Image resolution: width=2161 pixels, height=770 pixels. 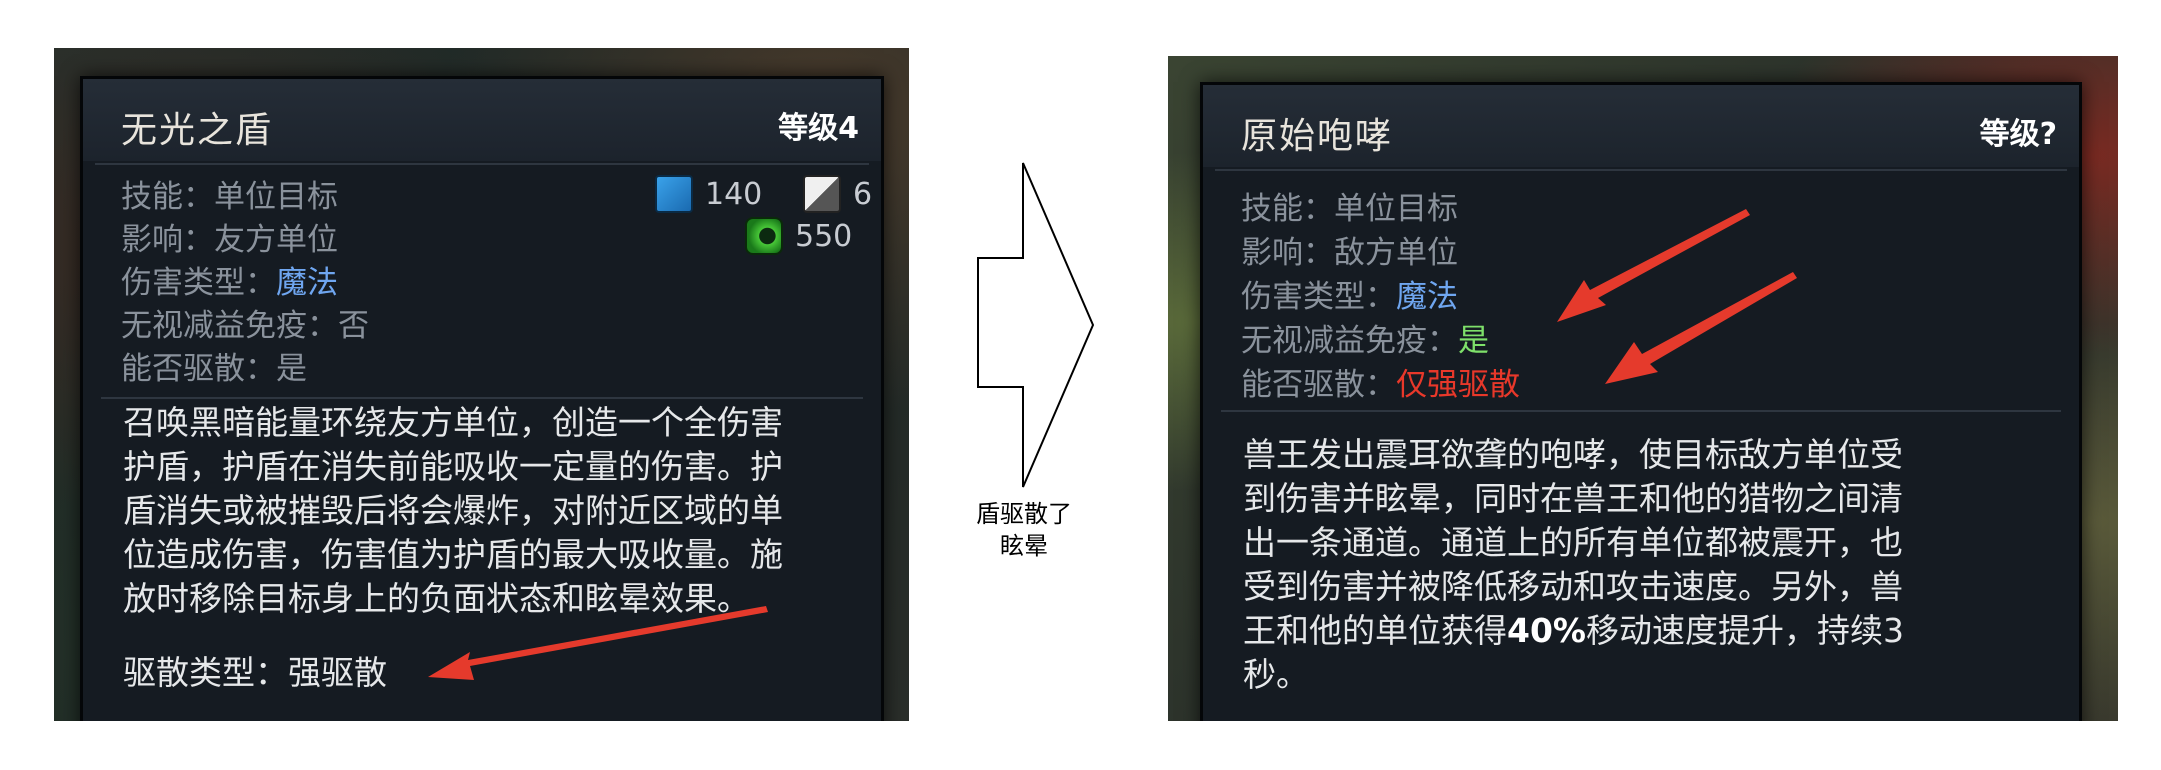 What do you see at coordinates (1024, 530) in the screenshot?
I see `arrow-caption: 盾驱散了 眩晕` at bounding box center [1024, 530].